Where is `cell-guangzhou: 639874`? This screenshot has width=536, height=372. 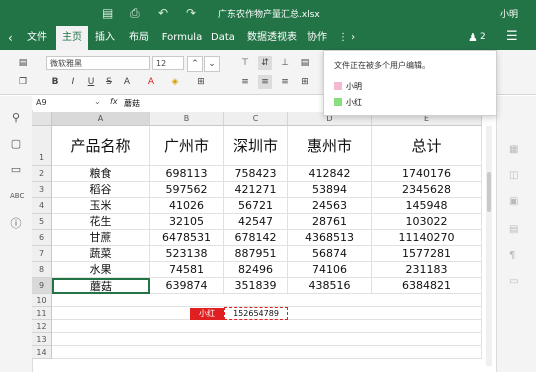 cell-guangzhou: 639874 is located at coordinates (187, 286).